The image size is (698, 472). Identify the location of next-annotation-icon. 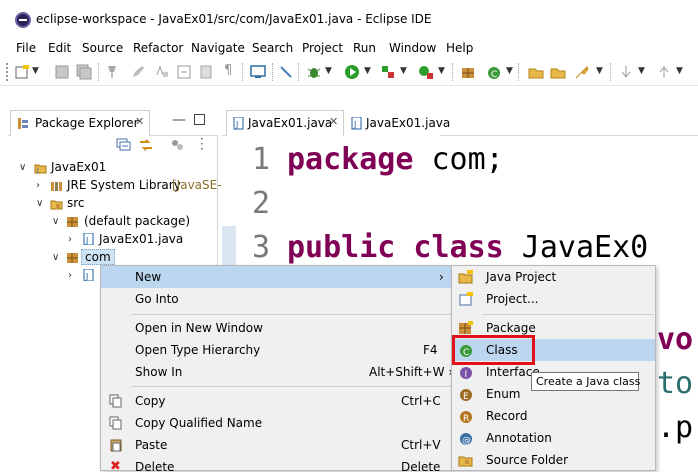
(626, 72).